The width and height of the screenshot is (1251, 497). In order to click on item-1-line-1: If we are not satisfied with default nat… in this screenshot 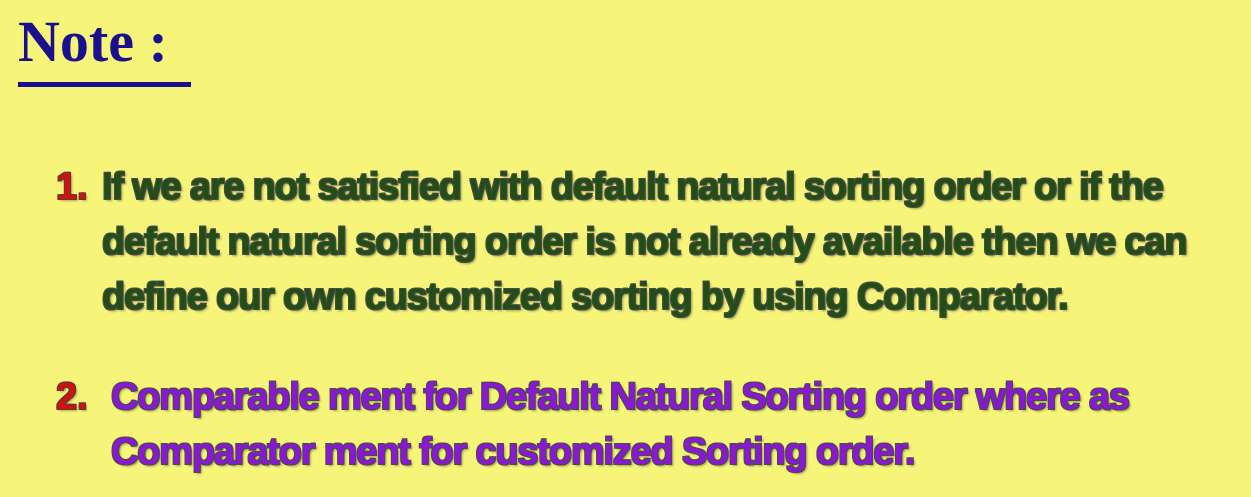, I will do `click(633, 187)`.